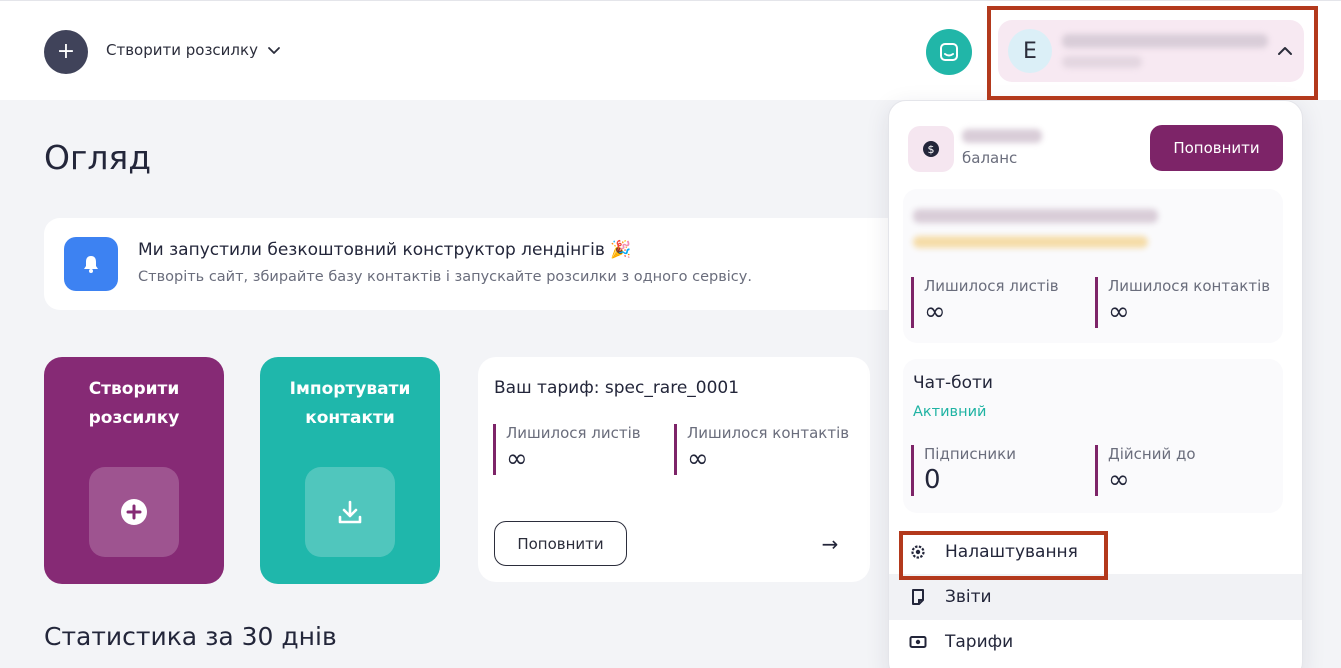 This screenshot has height=668, width=1341. Describe the element at coordinates (950, 412) in the screenshot. I see `status-badge: Активний` at that location.